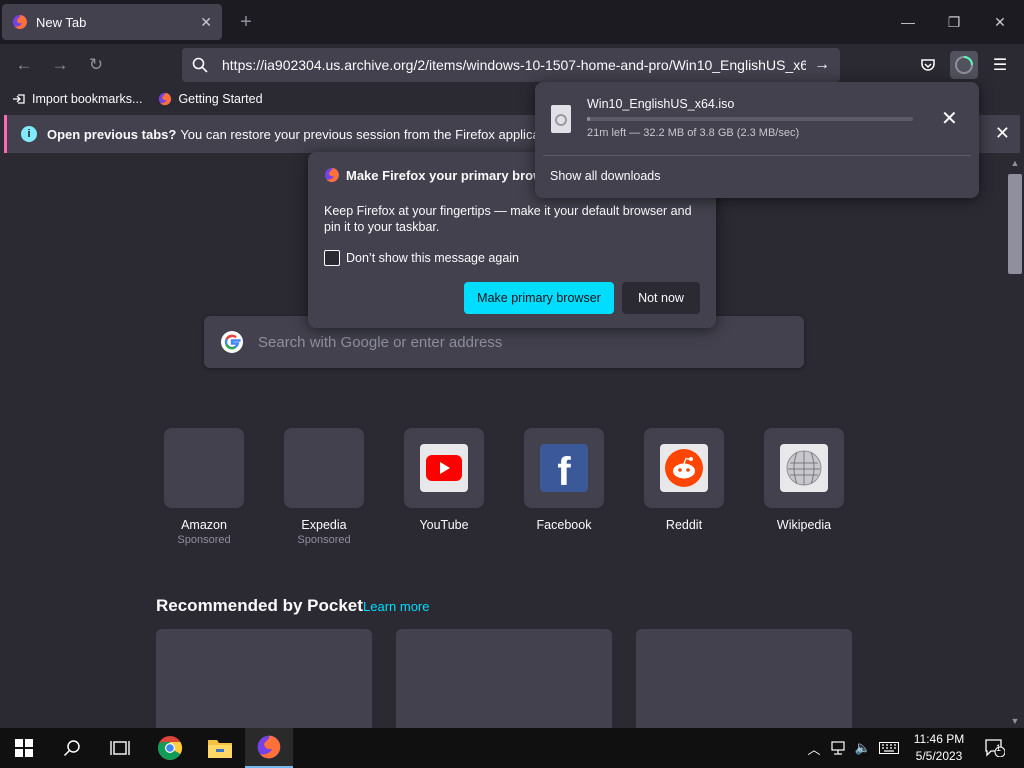  What do you see at coordinates (512, 22) in the screenshot?
I see `tab-strip: New Tab ✕ + — ❐ ✕` at bounding box center [512, 22].